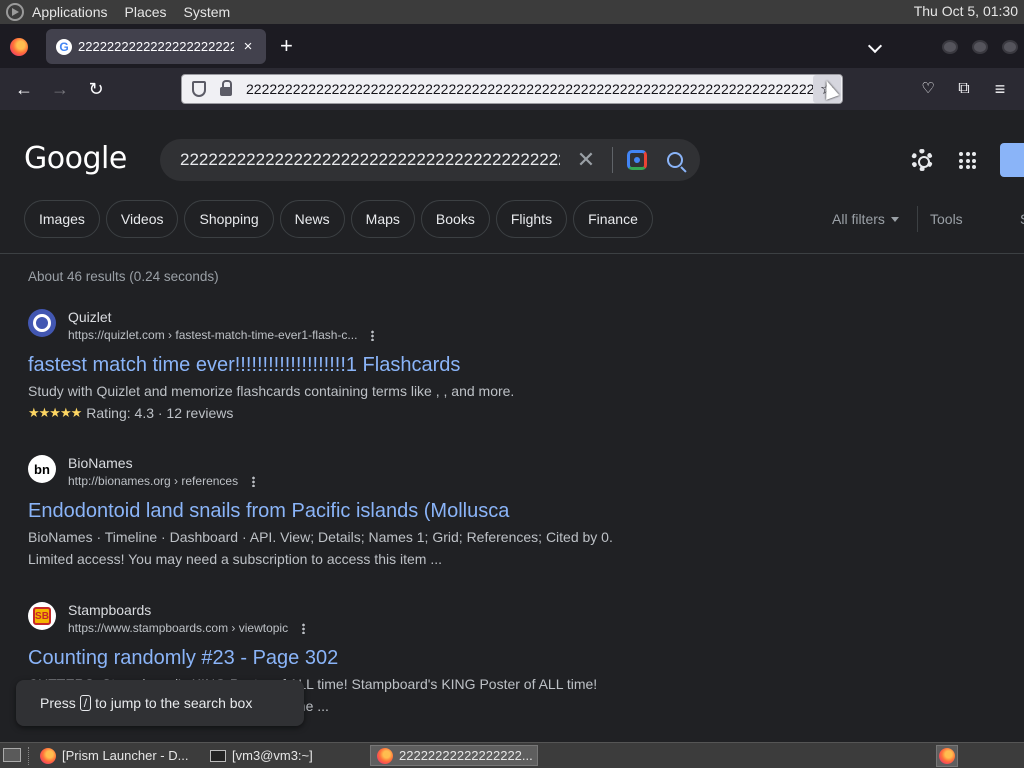 The height and width of the screenshot is (768, 1024). Describe the element at coordinates (90, 317) in the screenshot. I see `site-name: Quizlet` at that location.